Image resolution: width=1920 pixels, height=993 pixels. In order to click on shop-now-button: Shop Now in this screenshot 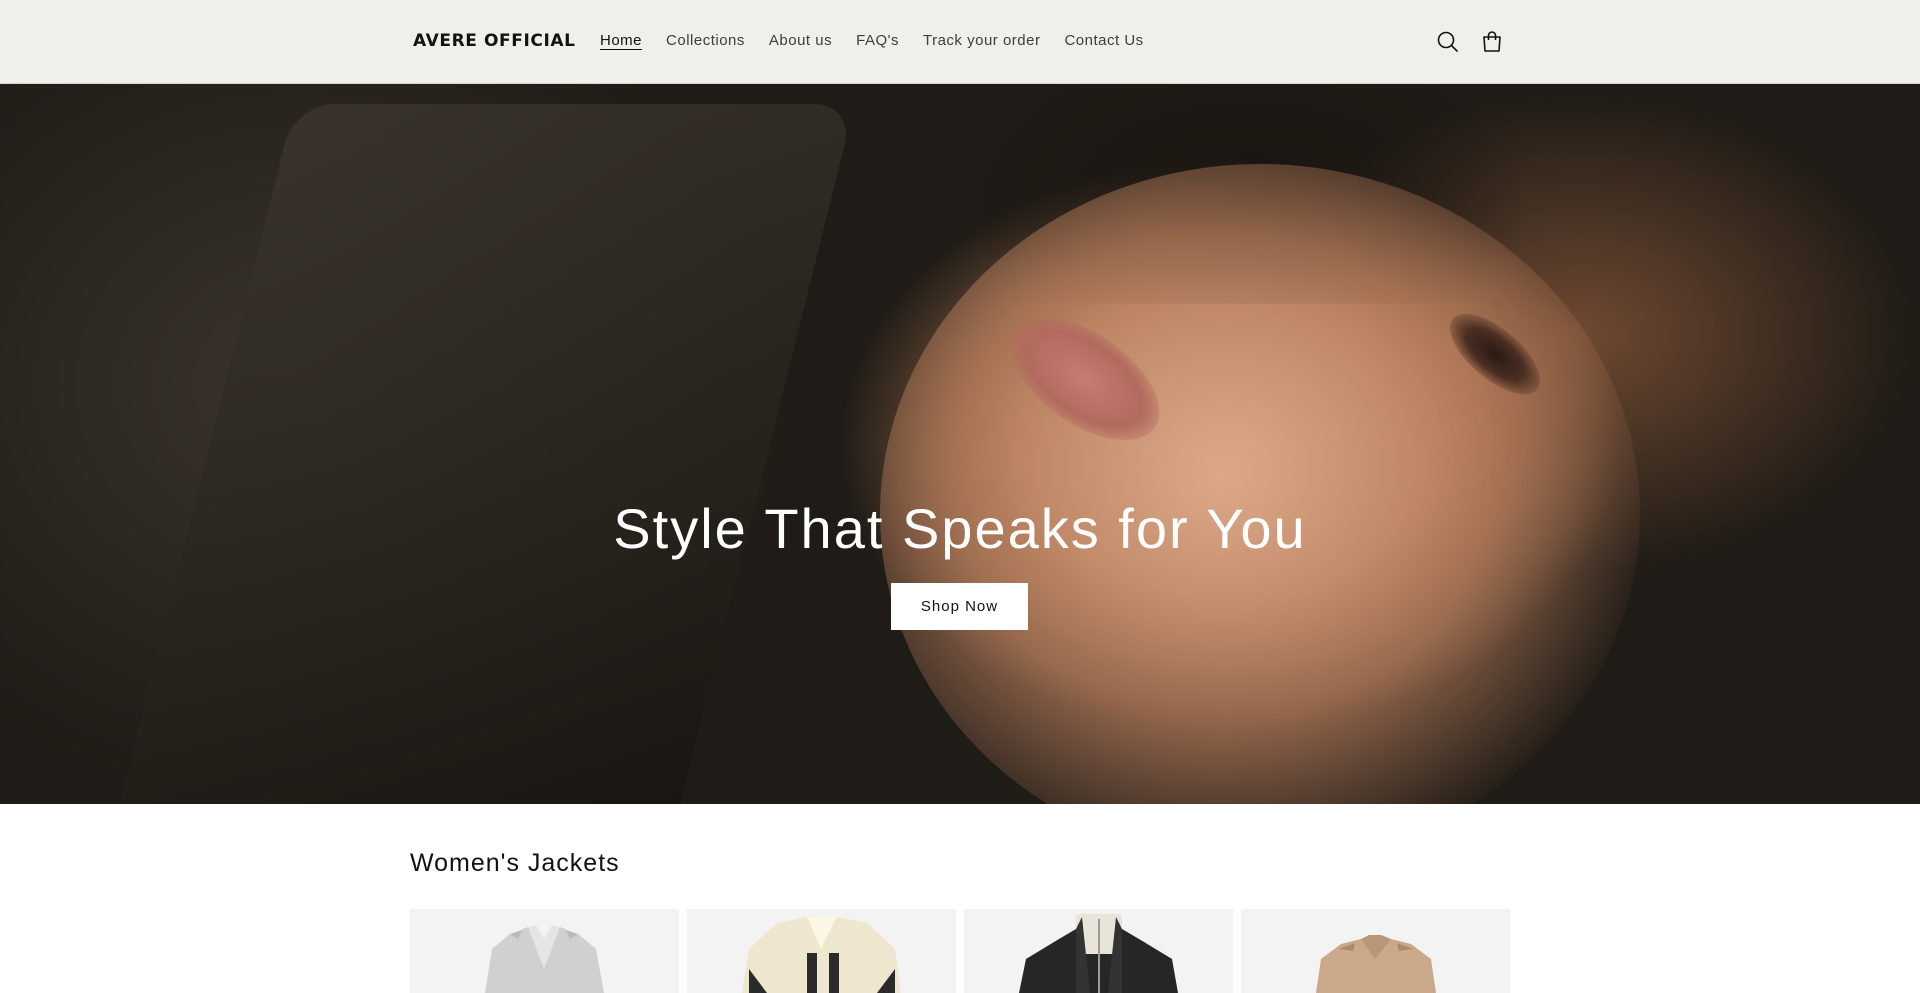, I will do `click(959, 606)`.